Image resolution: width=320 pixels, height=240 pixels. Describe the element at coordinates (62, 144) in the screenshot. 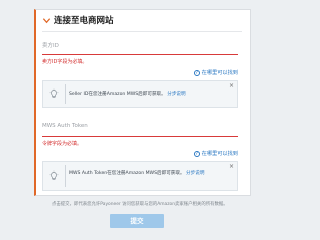

I see `auth-token-error: 令牌字段为必填。` at that location.